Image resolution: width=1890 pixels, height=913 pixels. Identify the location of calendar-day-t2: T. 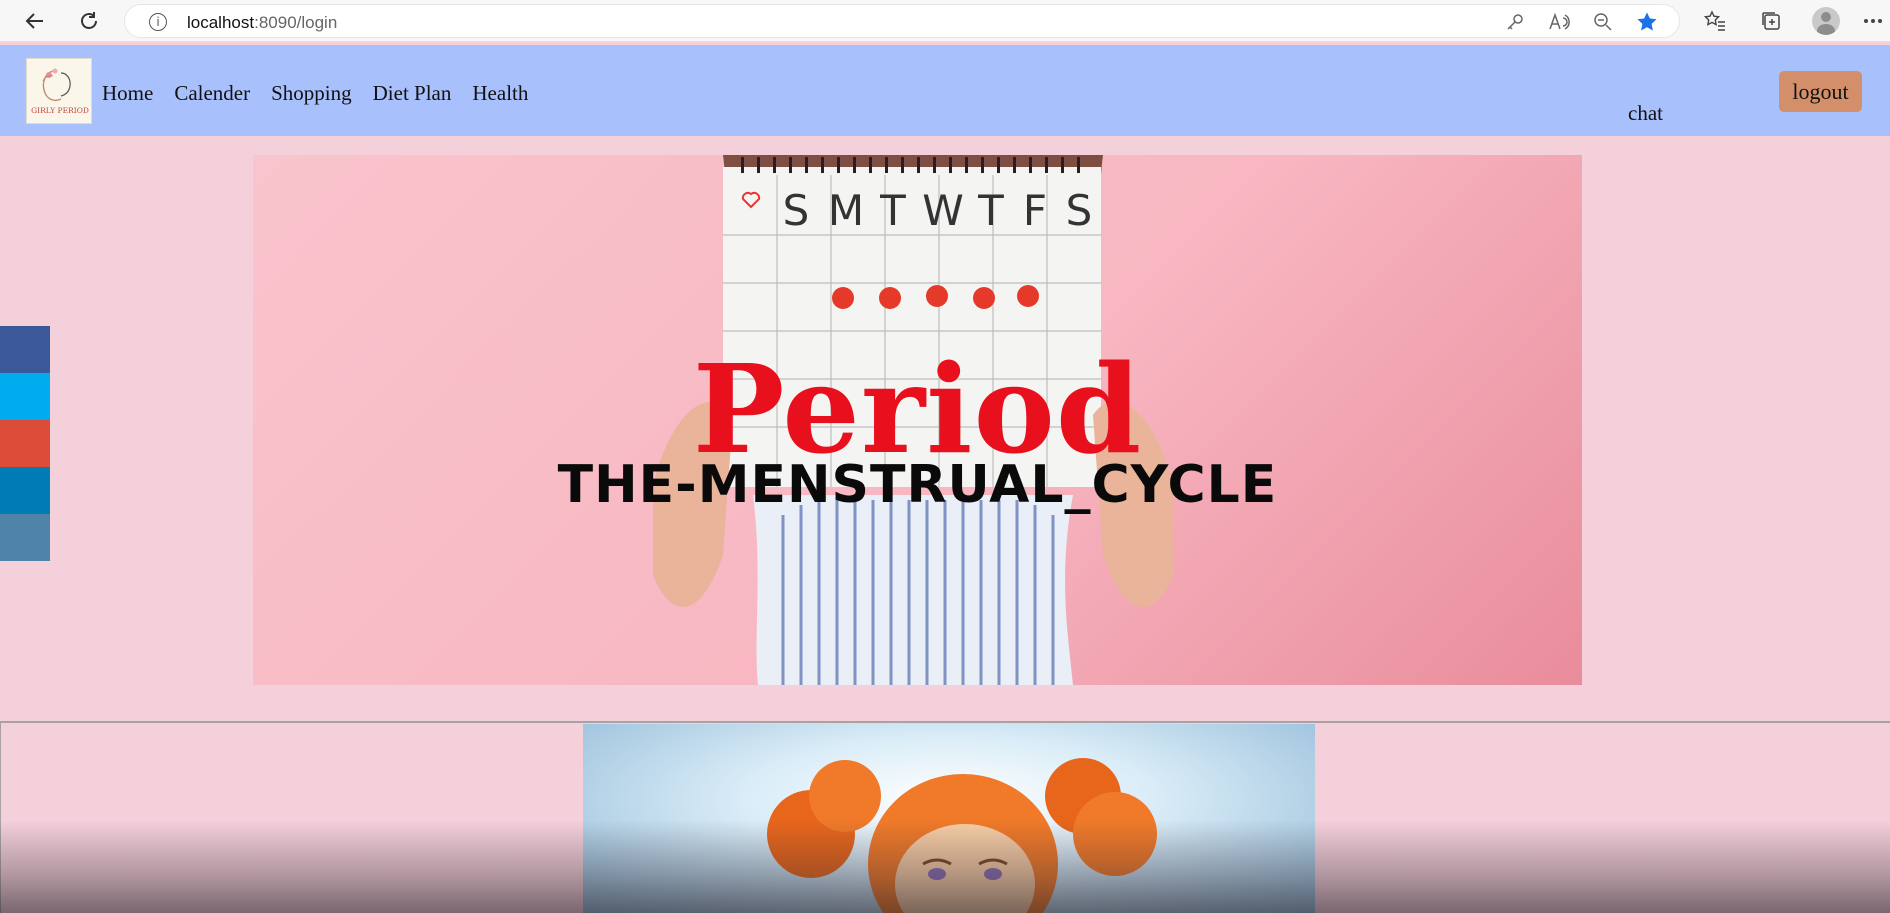
(990, 210).